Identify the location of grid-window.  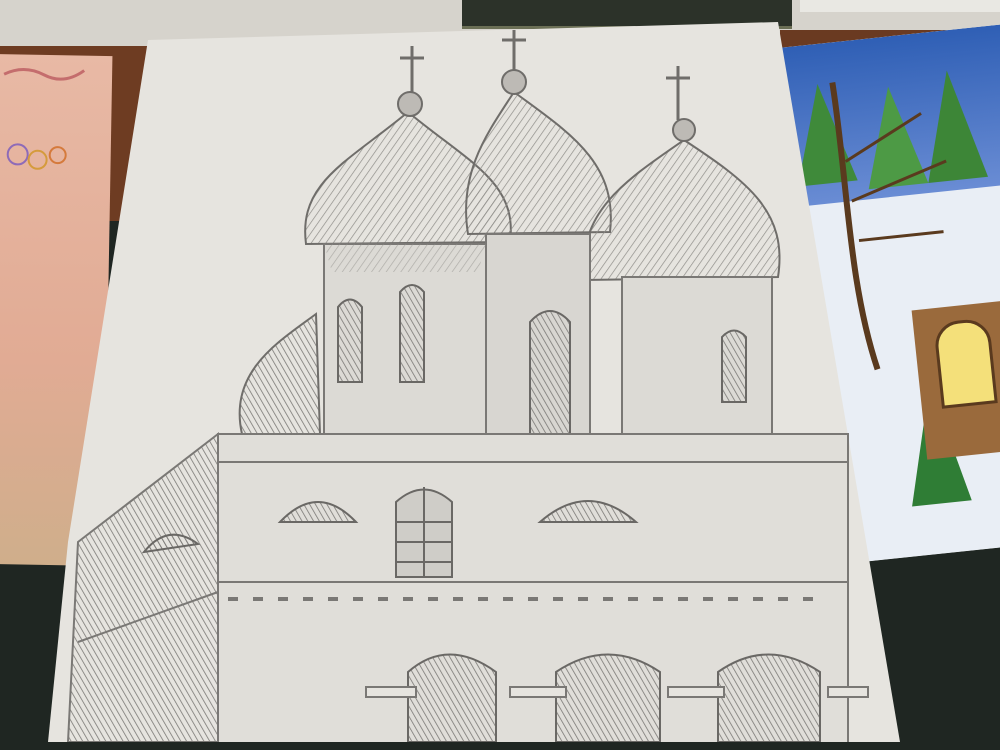
(424, 532).